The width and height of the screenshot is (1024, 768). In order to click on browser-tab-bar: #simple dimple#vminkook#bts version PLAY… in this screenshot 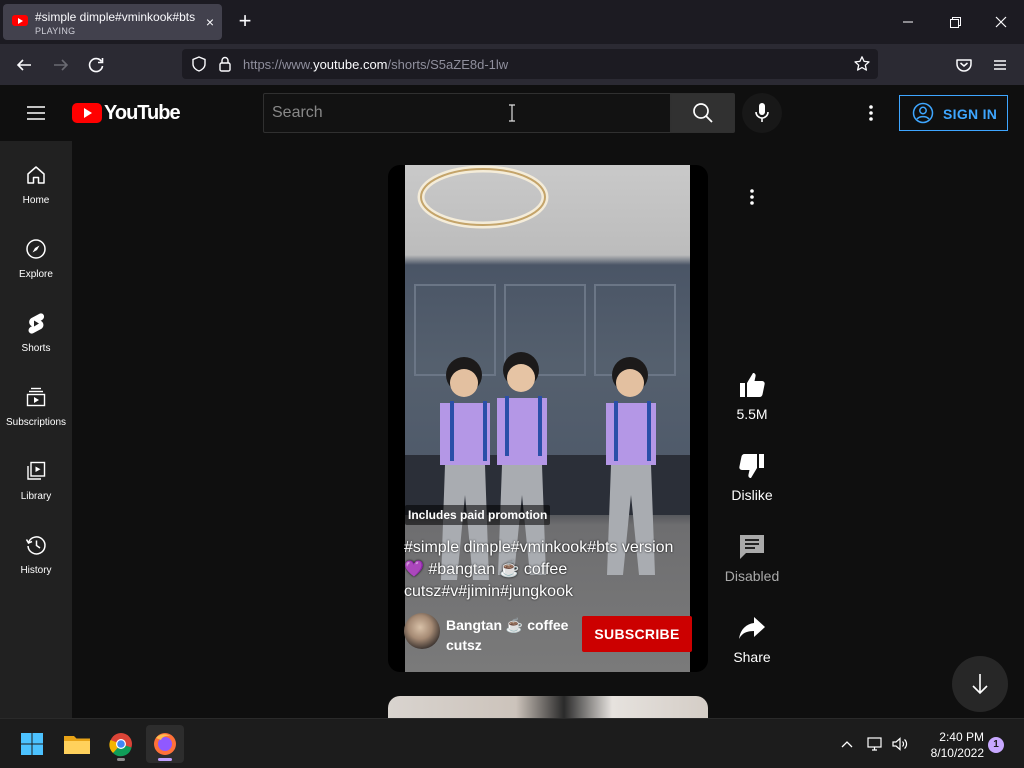, I will do `click(512, 22)`.